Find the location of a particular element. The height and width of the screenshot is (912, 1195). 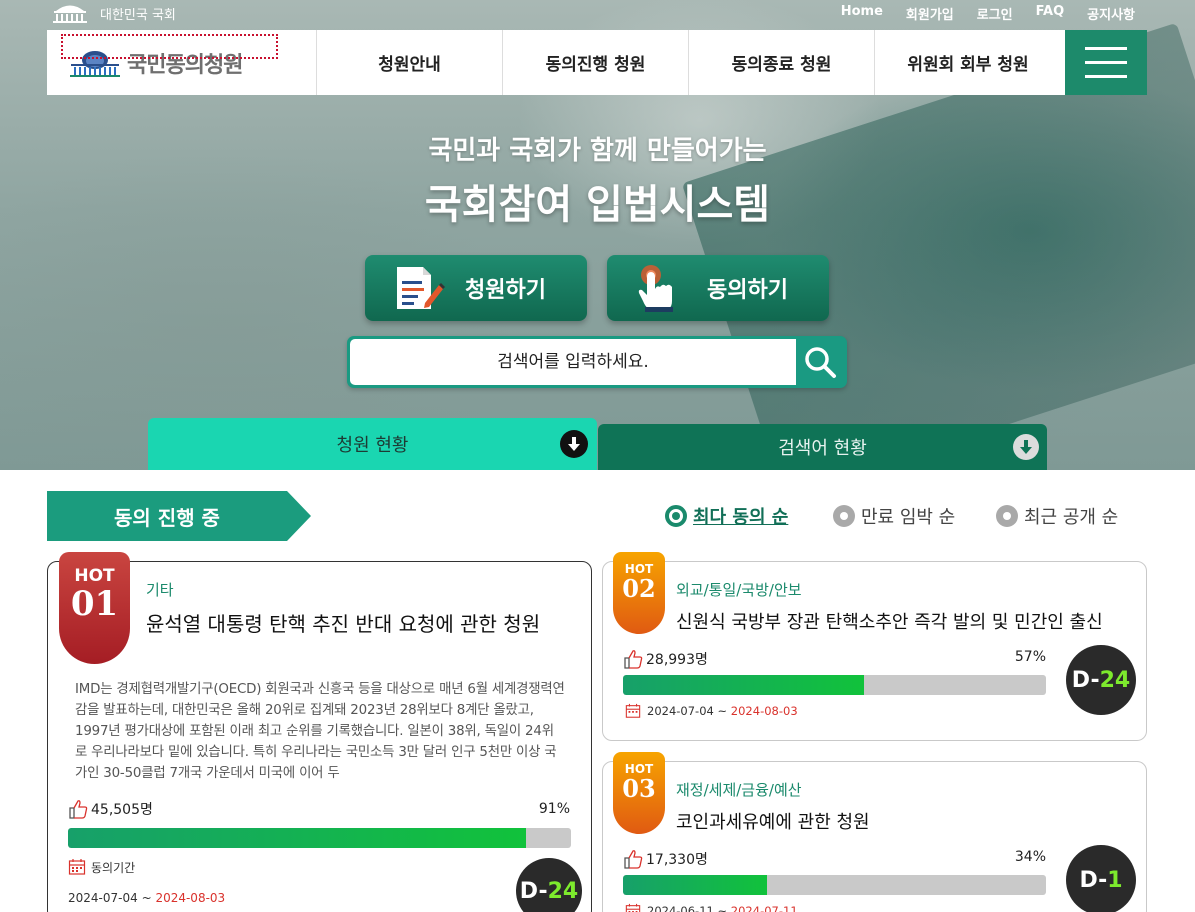

agree-count-value: 45,505명 is located at coordinates (122, 810).